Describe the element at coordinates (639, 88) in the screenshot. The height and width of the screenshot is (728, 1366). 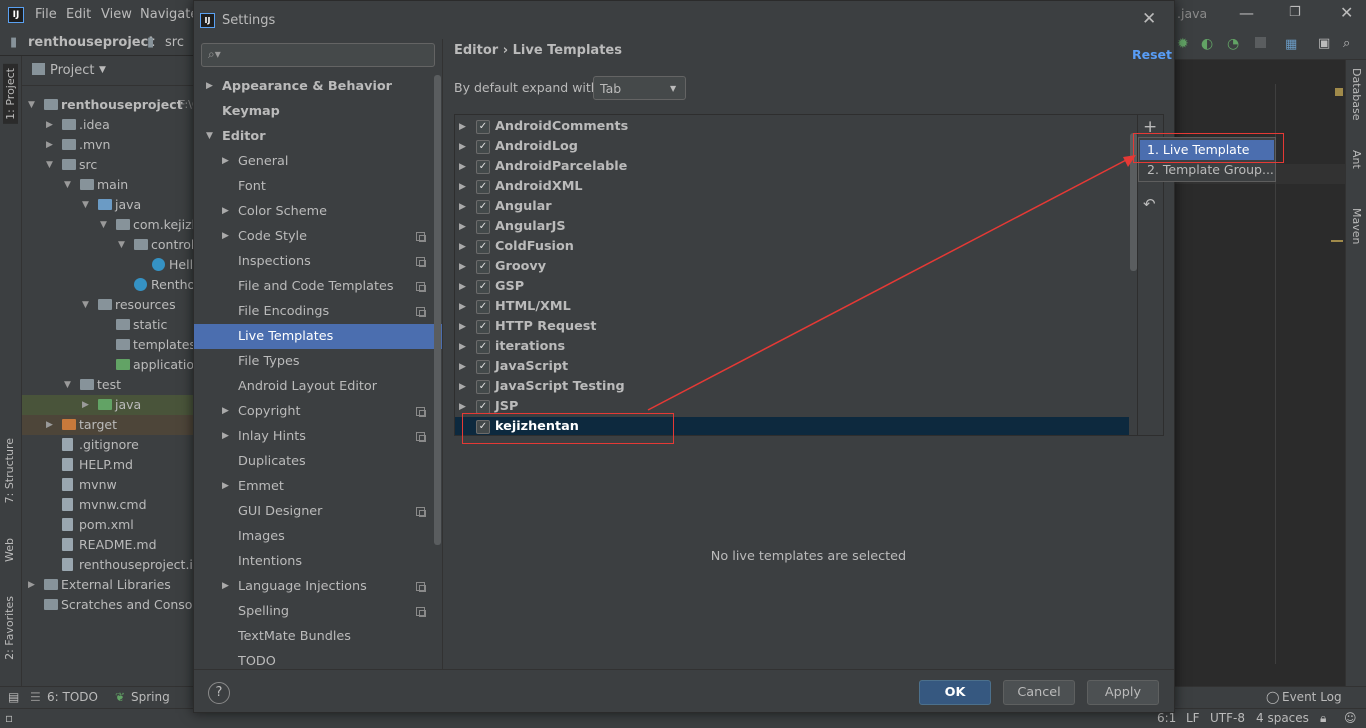
I see `expand-with-select: Tab ▼` at that location.